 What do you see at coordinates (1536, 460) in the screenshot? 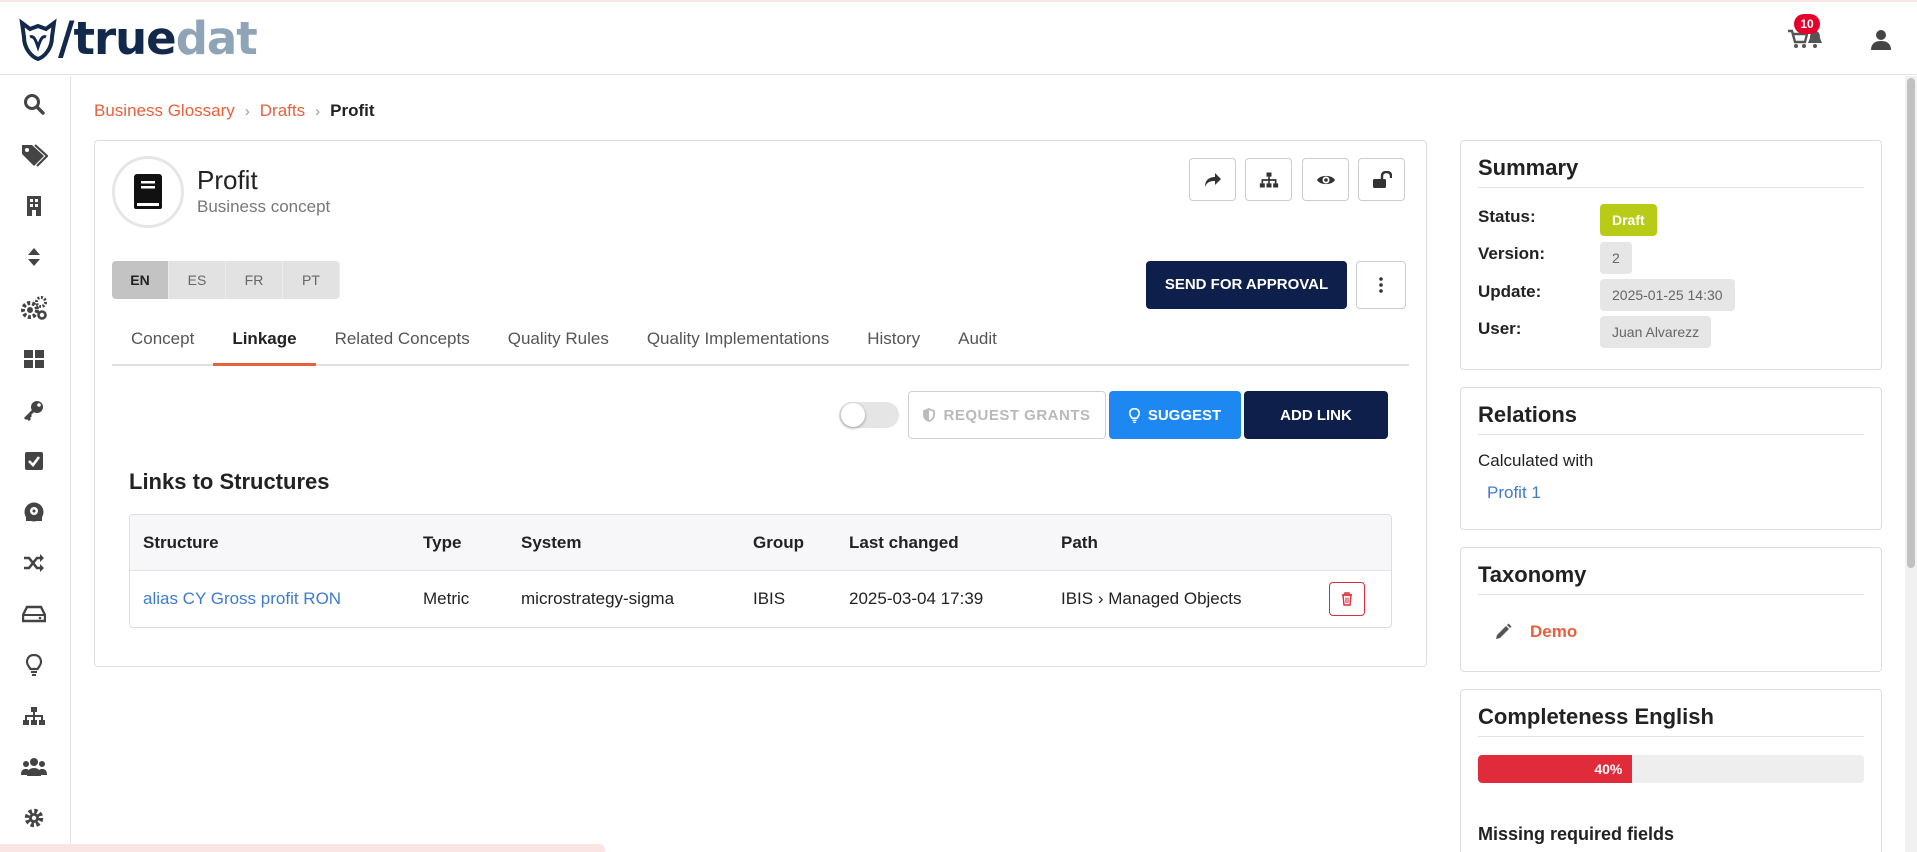
I see `relations-group-label: Calculated with` at bounding box center [1536, 460].